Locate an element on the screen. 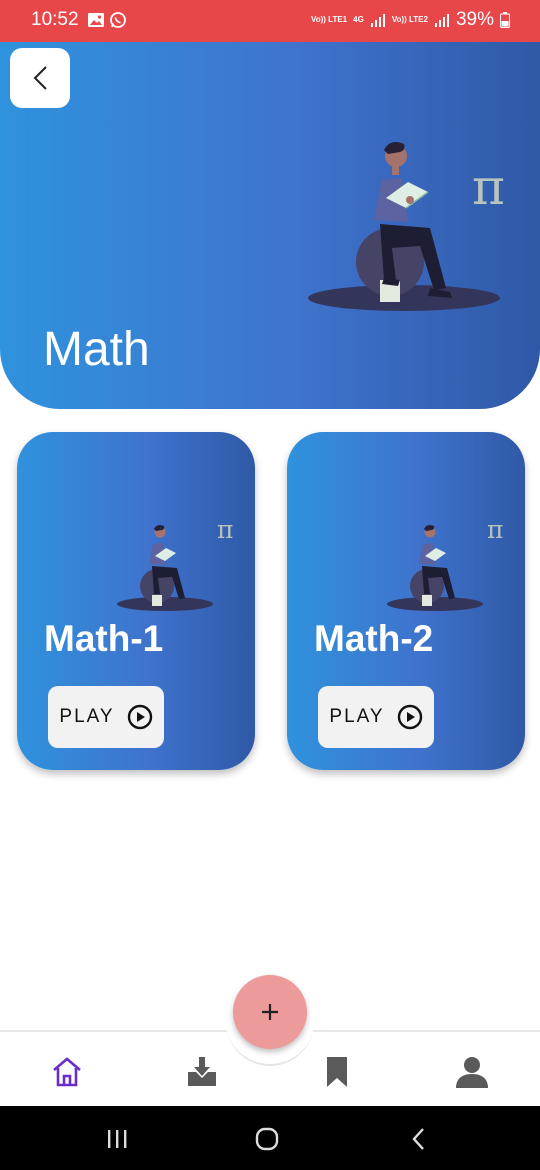  status-bar: 10:52 Vo)) LTE1 4G Vo)) LTE2 39% is located at coordinates (270, 21).